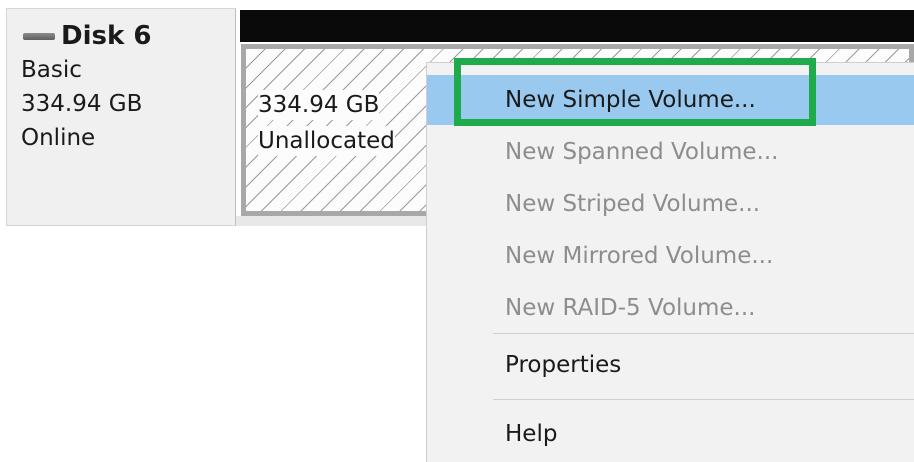 Image resolution: width=914 pixels, height=462 pixels. What do you see at coordinates (577, 26) in the screenshot?
I see `partition-header-bar` at bounding box center [577, 26].